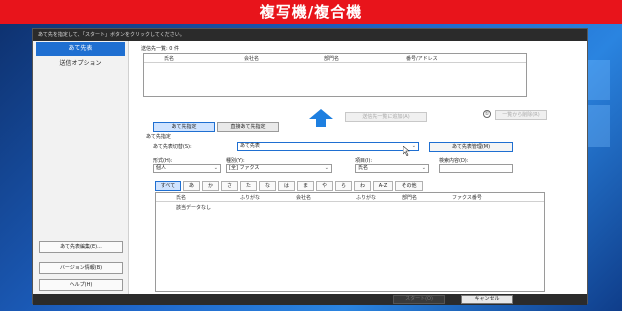 Image resolution: width=622 pixels, height=311 pixels. Describe the element at coordinates (409, 186) in the screenshot. I see `kana-tab-other: その他` at that location.